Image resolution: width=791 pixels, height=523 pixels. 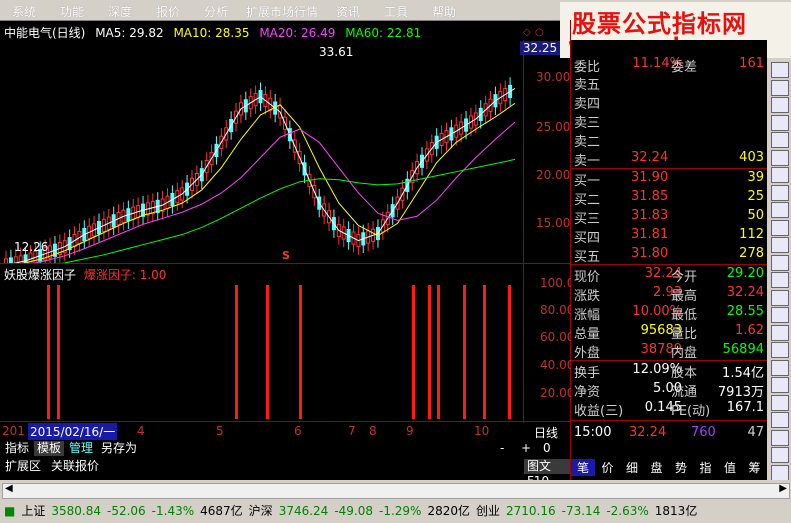 I want to click on horizontal-scrollbar: ◀ ▶, so click(x=396, y=491).